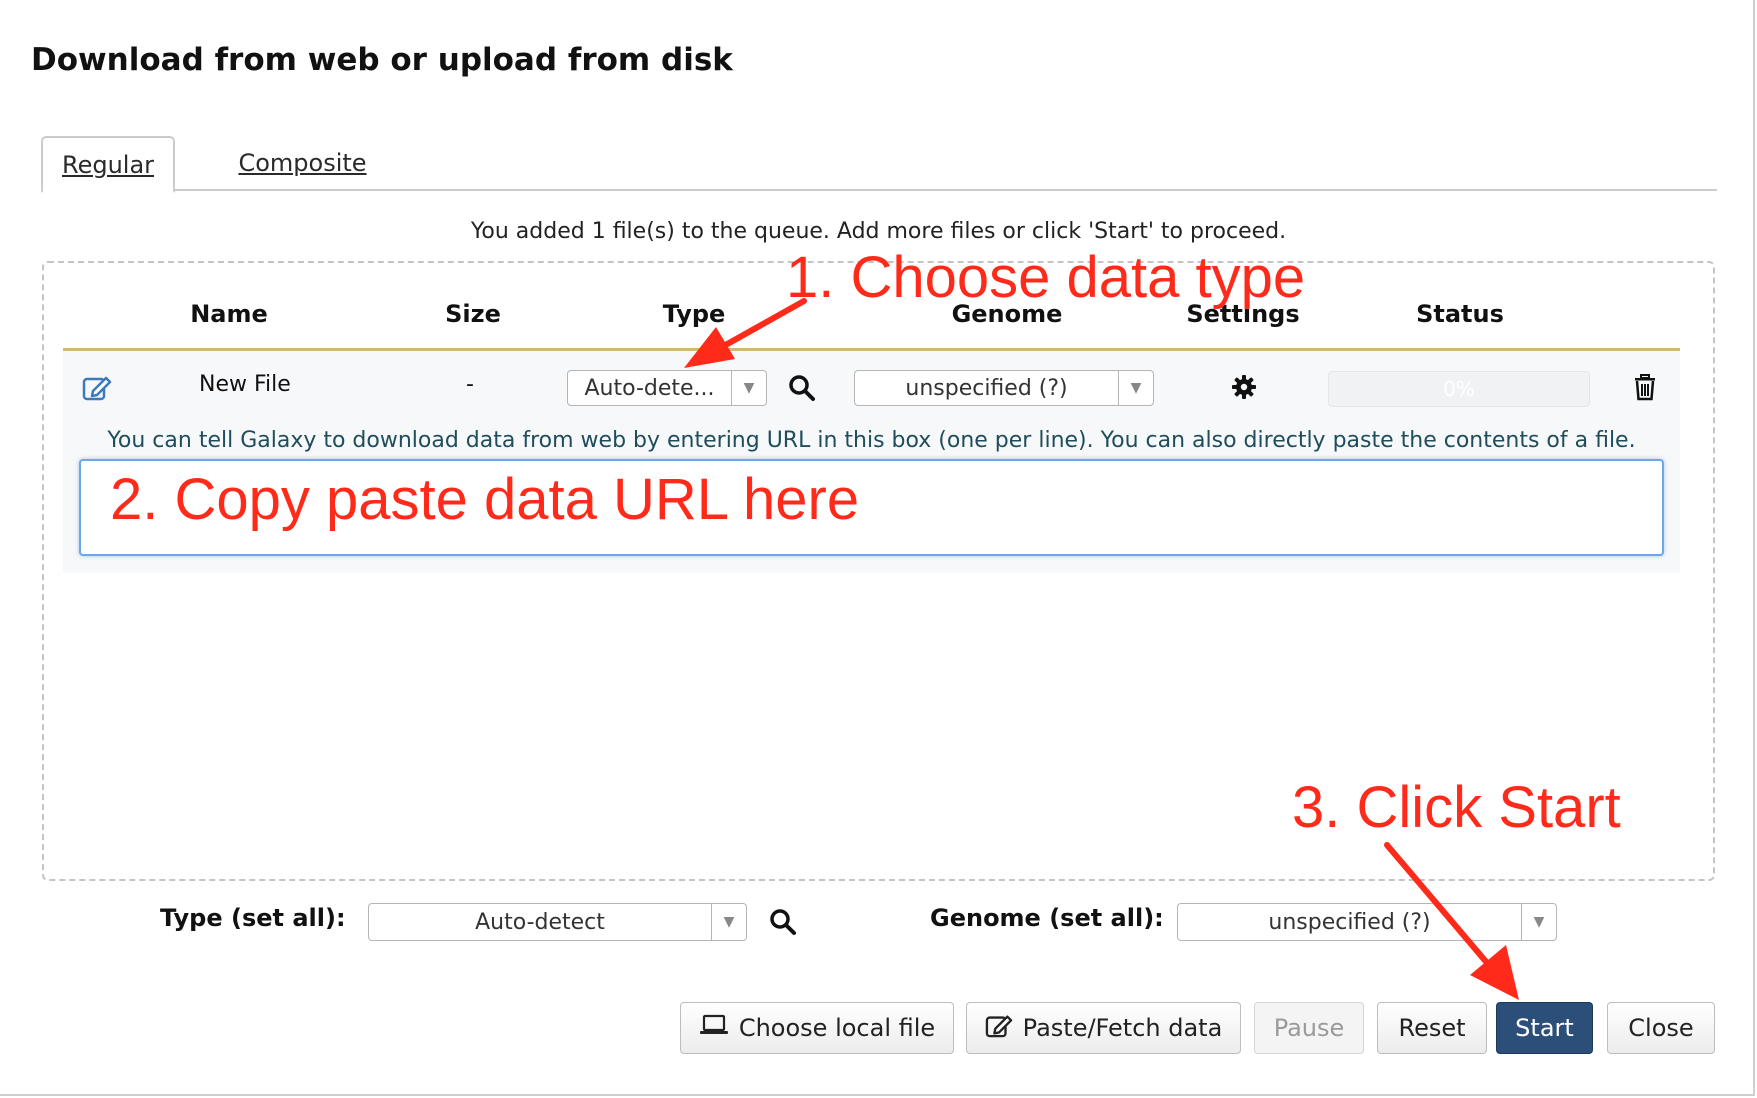 The width and height of the screenshot is (1757, 1098). What do you see at coordinates (1046, 277) in the screenshot?
I see `annotation-step-1: 1. Choose data type` at bounding box center [1046, 277].